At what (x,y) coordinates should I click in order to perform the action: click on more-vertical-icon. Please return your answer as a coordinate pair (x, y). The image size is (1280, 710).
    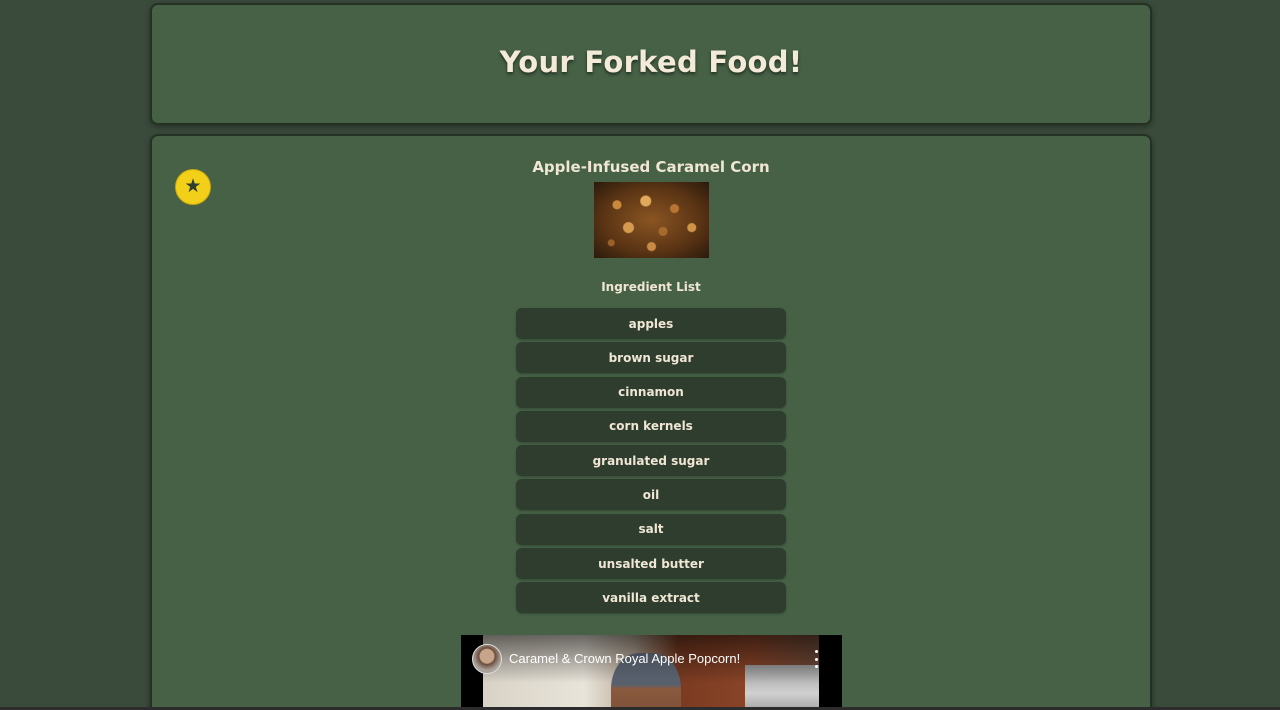
    Looking at the image, I should click on (816, 659).